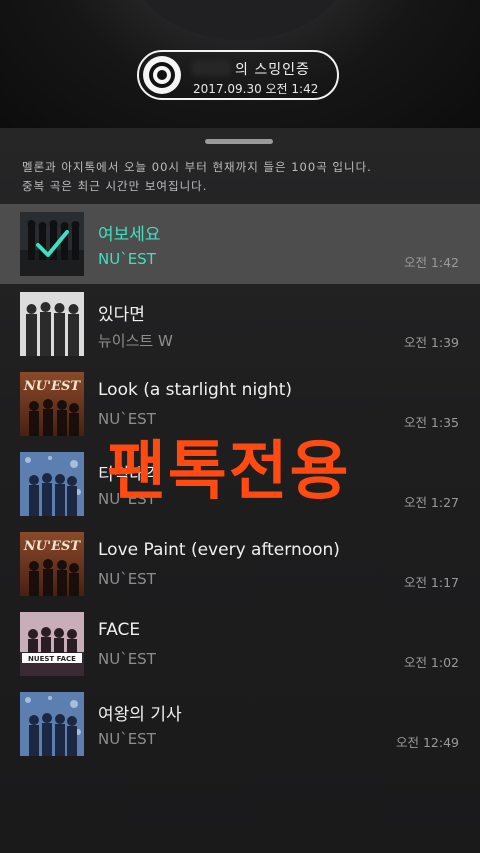 Image resolution: width=480 pixels, height=853 pixels. What do you see at coordinates (431, 422) in the screenshot?
I see `song-time: 오전 1:35` at bounding box center [431, 422].